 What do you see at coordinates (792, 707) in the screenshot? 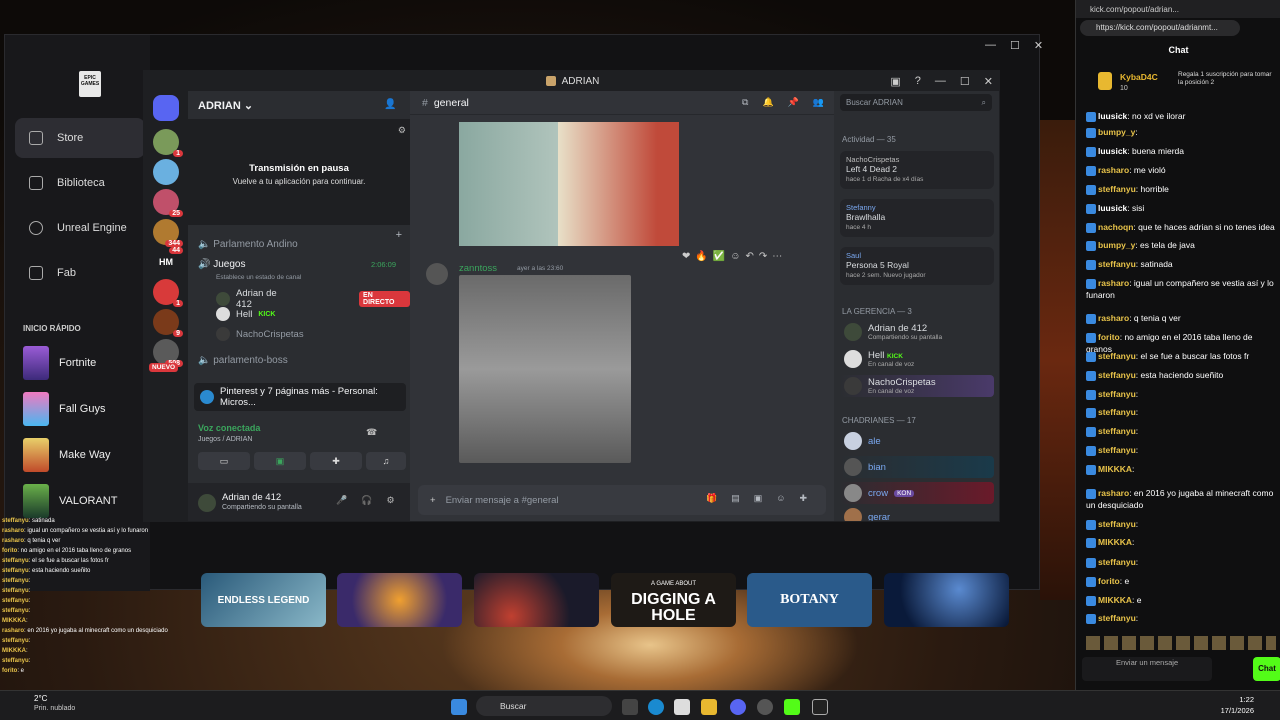
I see `kick-icon` at bounding box center [792, 707].